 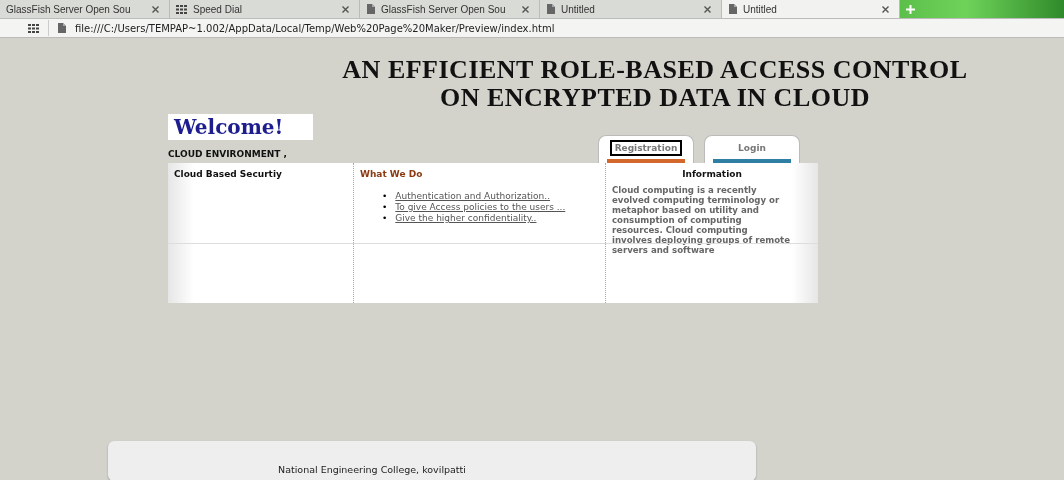 I want to click on footer-text: National Engineering College, kovilpatti, so click(x=372, y=469).